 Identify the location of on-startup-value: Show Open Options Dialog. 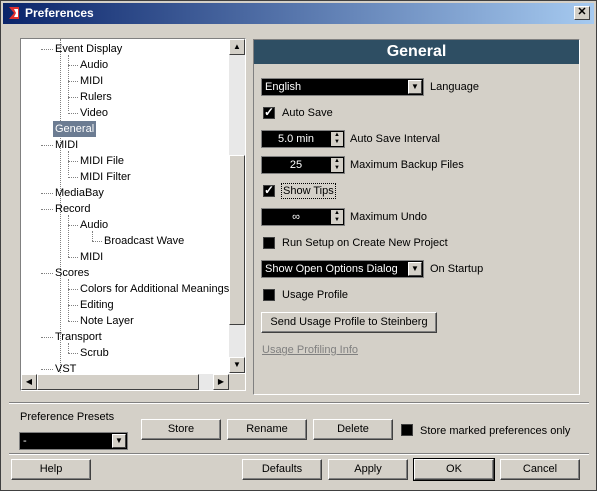
(331, 269).